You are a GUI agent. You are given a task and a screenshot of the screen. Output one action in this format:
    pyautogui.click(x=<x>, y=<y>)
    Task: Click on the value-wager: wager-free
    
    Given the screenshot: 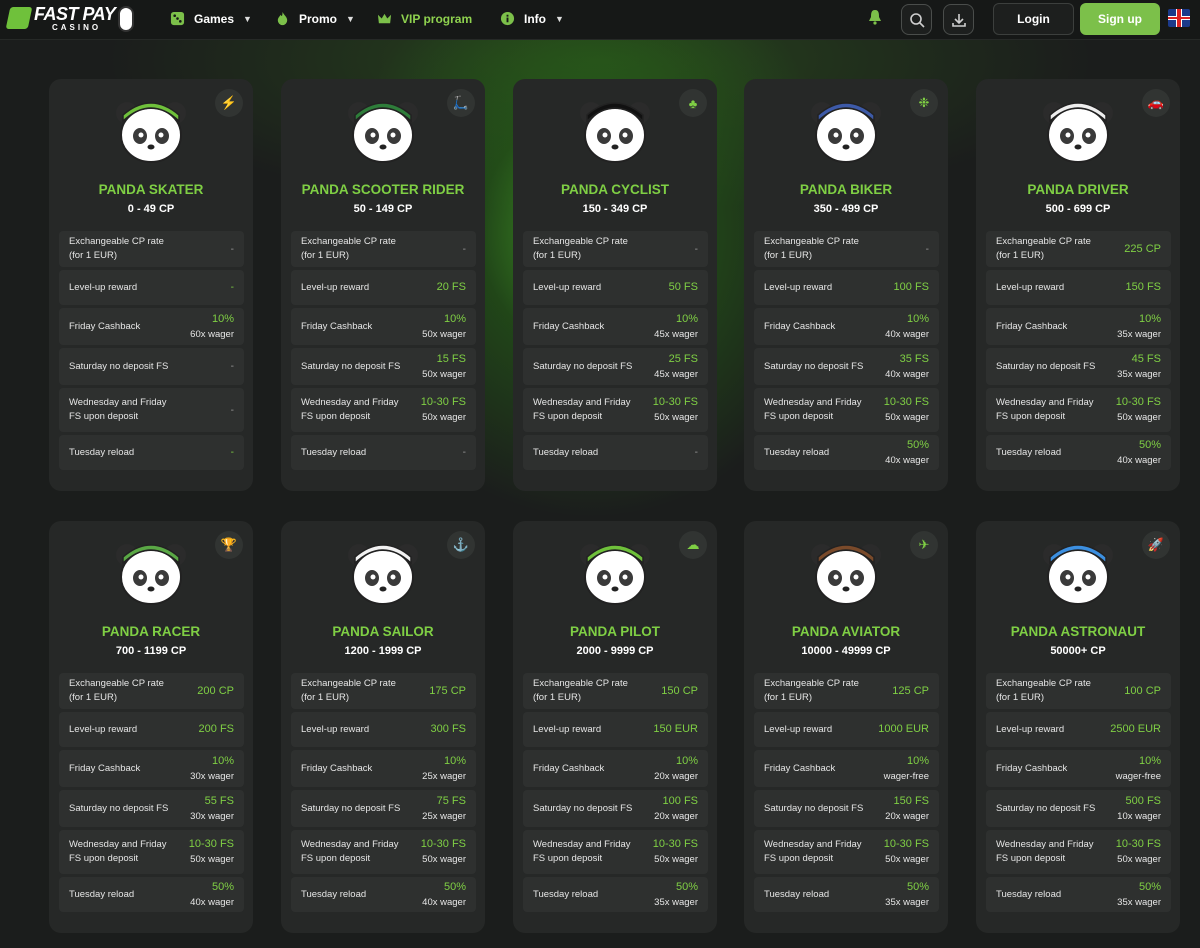 What is the action you would take?
    pyautogui.click(x=906, y=776)
    